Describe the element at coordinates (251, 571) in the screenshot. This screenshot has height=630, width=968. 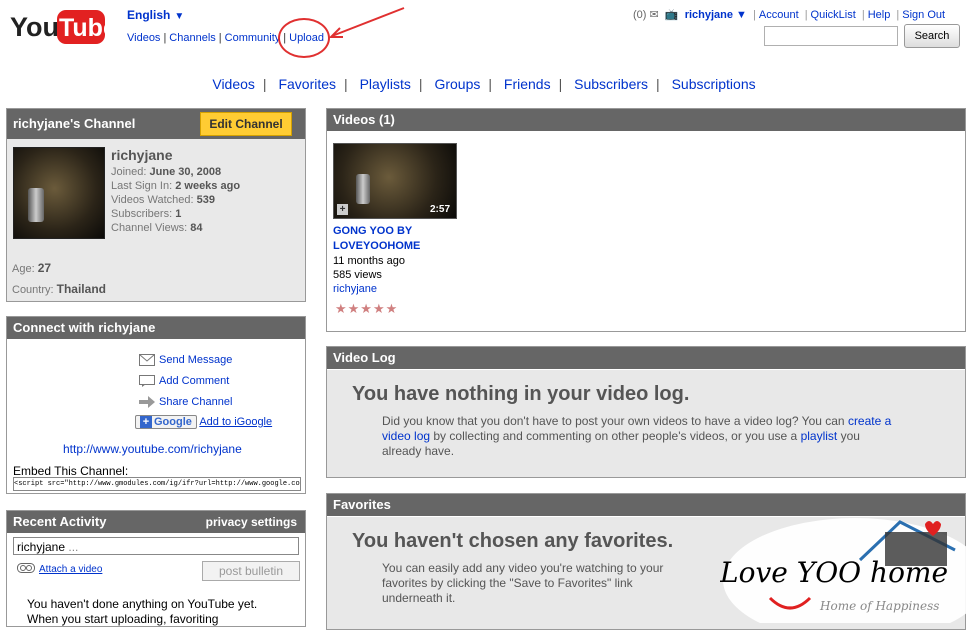
I see `post-bulletin-button: post bulletin` at that location.